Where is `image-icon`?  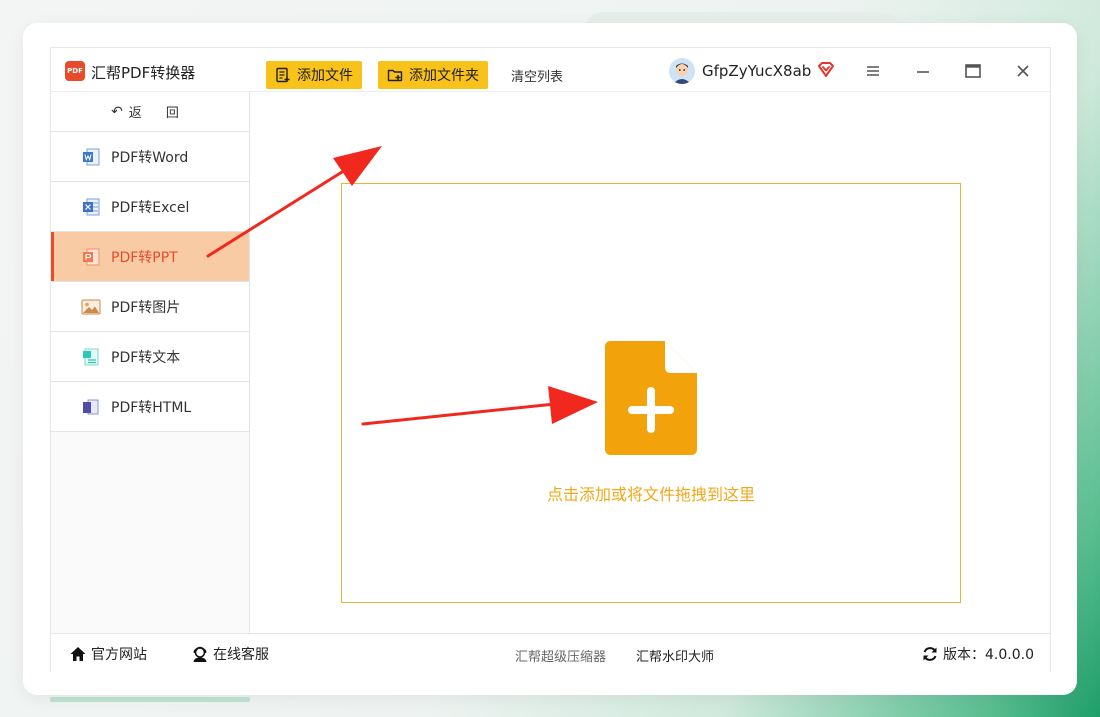
image-icon is located at coordinates (91, 306).